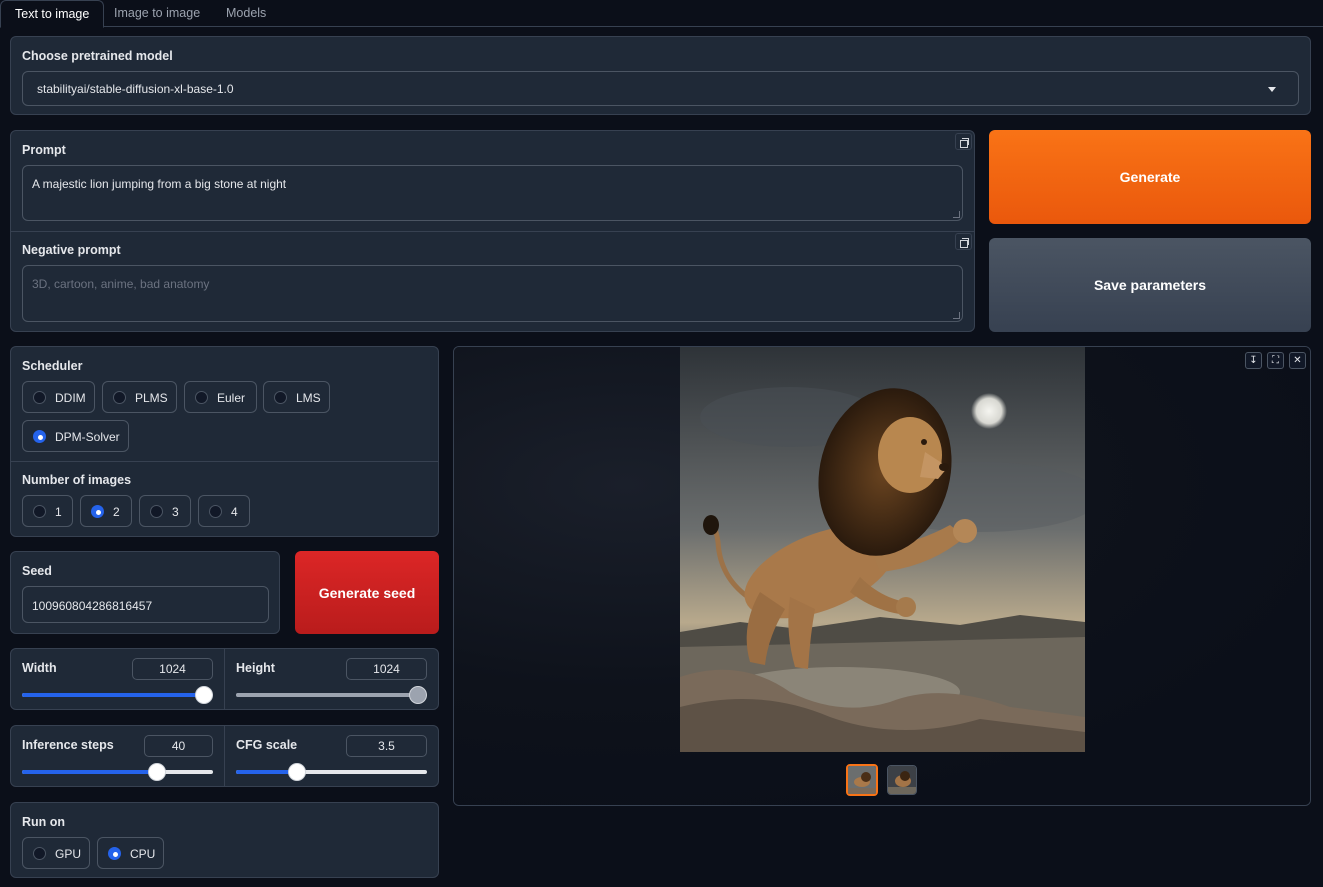  Describe the element at coordinates (106, 511) in the screenshot. I see `num-images-option-2: 2` at that location.